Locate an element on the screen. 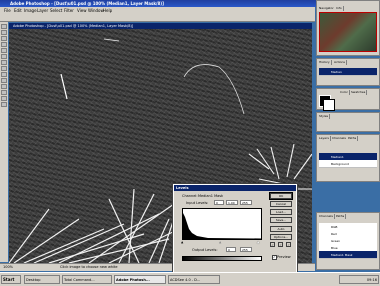 This screenshot has width=380, height=286. channel-label: Channel: is located at coordinates (190, 196).